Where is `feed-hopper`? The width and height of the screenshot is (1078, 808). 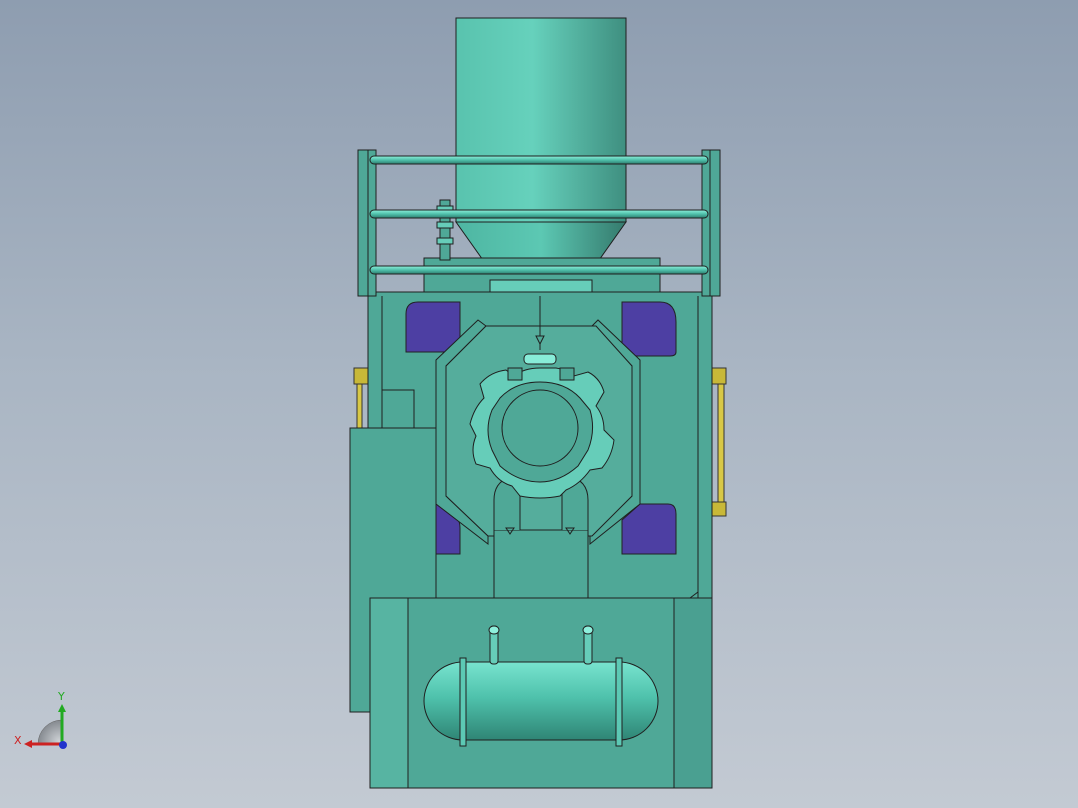 feed-hopper is located at coordinates (542, 155).